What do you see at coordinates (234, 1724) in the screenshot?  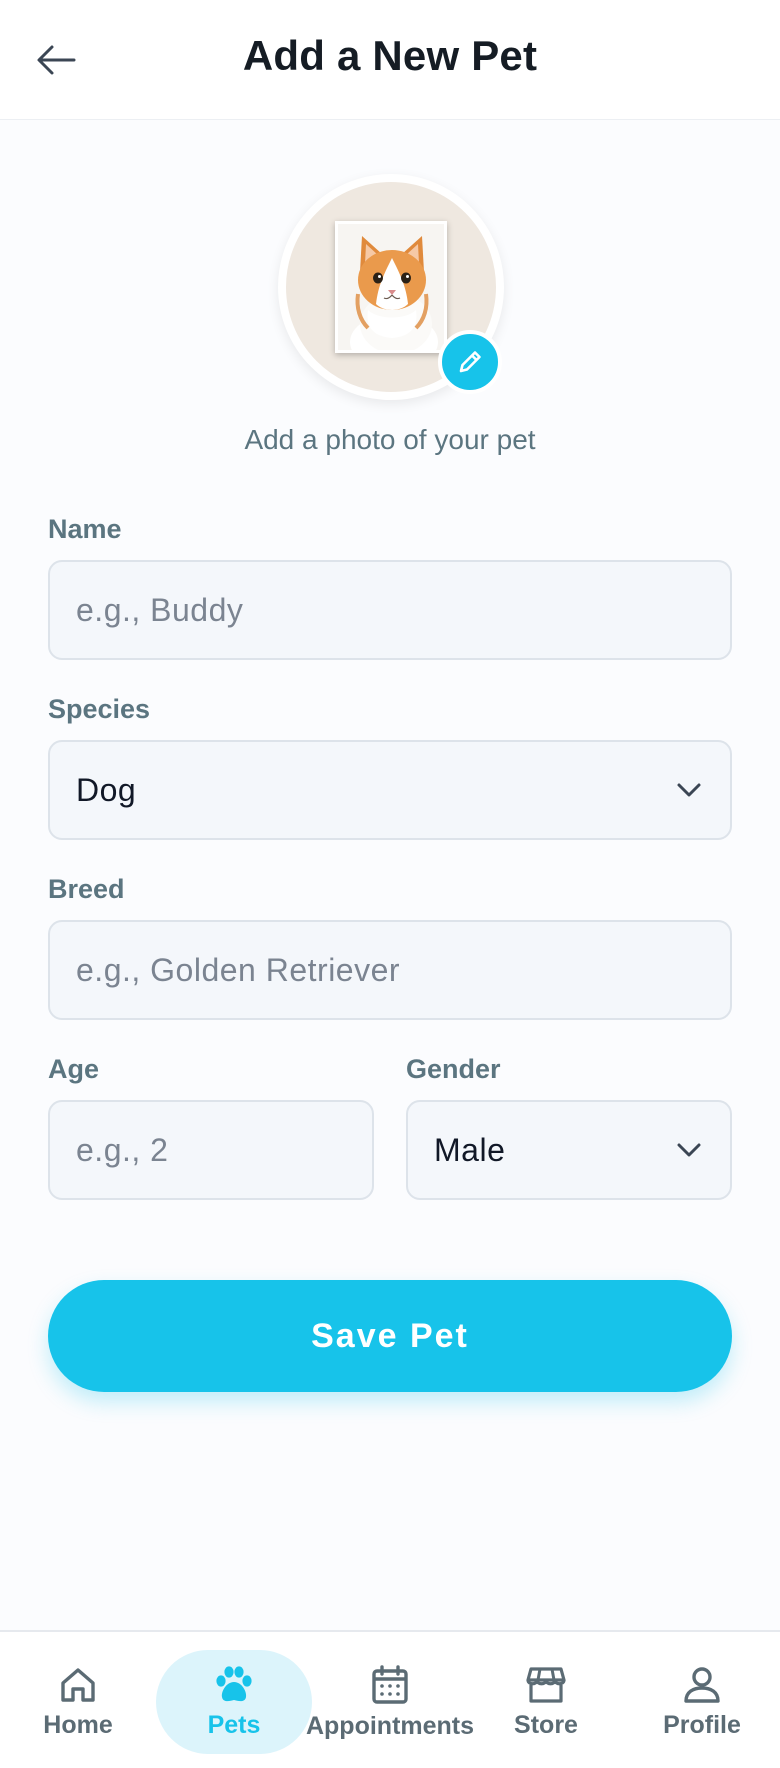 I see `nav-label-pets: Pets` at bounding box center [234, 1724].